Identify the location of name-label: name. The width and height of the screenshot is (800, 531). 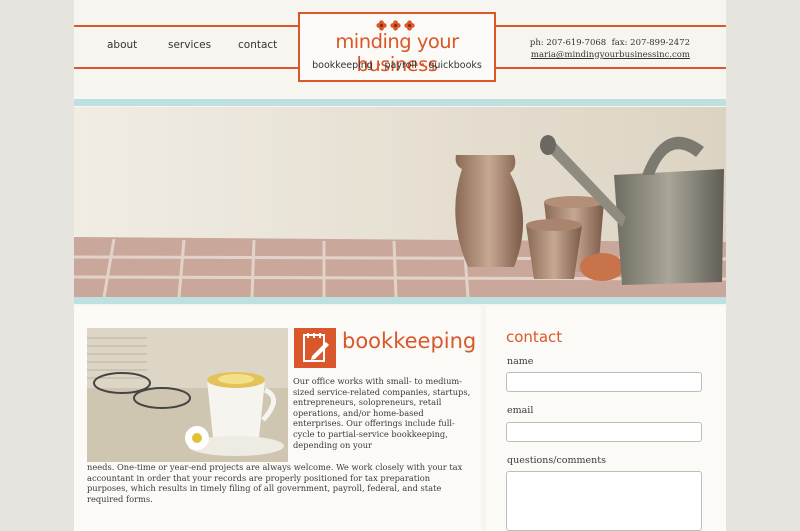
(520, 361).